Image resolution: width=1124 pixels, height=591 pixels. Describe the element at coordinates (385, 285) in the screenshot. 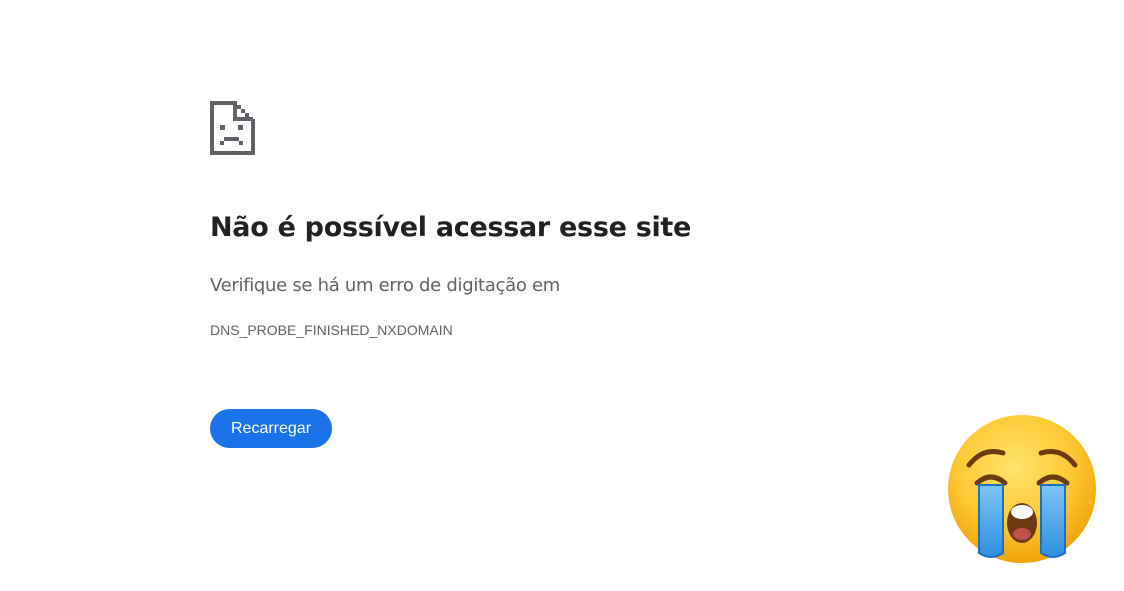

I see `error-suggestion: Verifique se há um erro de digitação em` at that location.